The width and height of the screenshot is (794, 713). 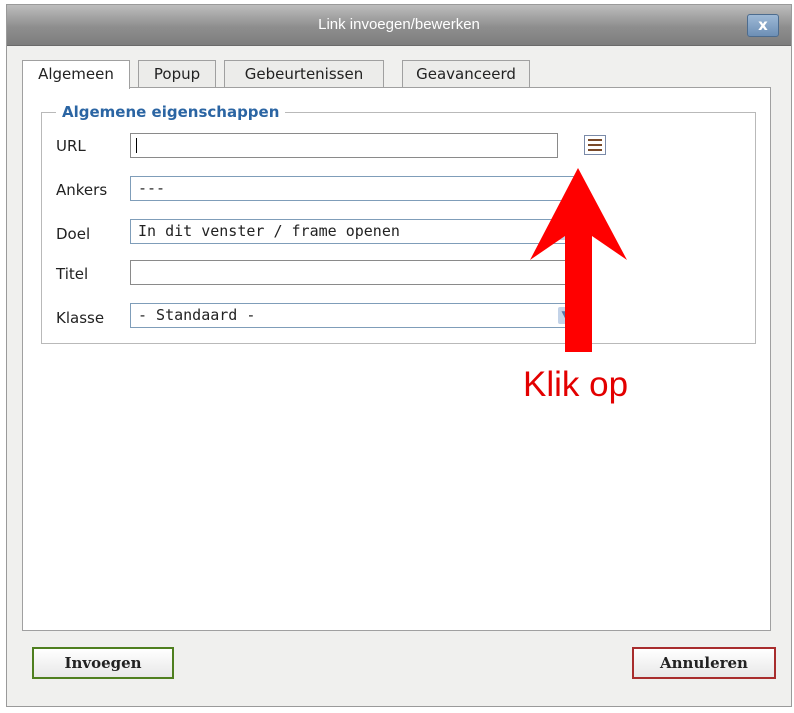 I want to click on red-arrow-annotation, so click(x=578, y=260).